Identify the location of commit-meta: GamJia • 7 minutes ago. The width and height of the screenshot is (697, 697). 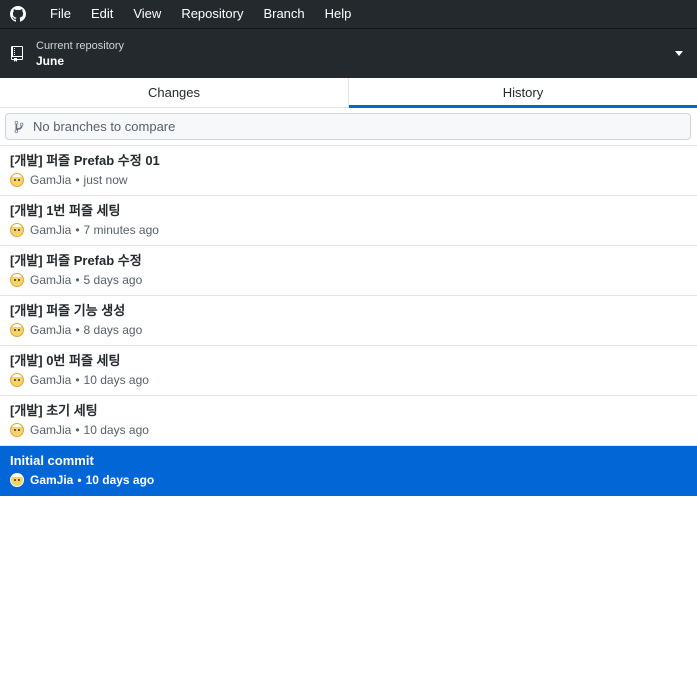
(348, 230).